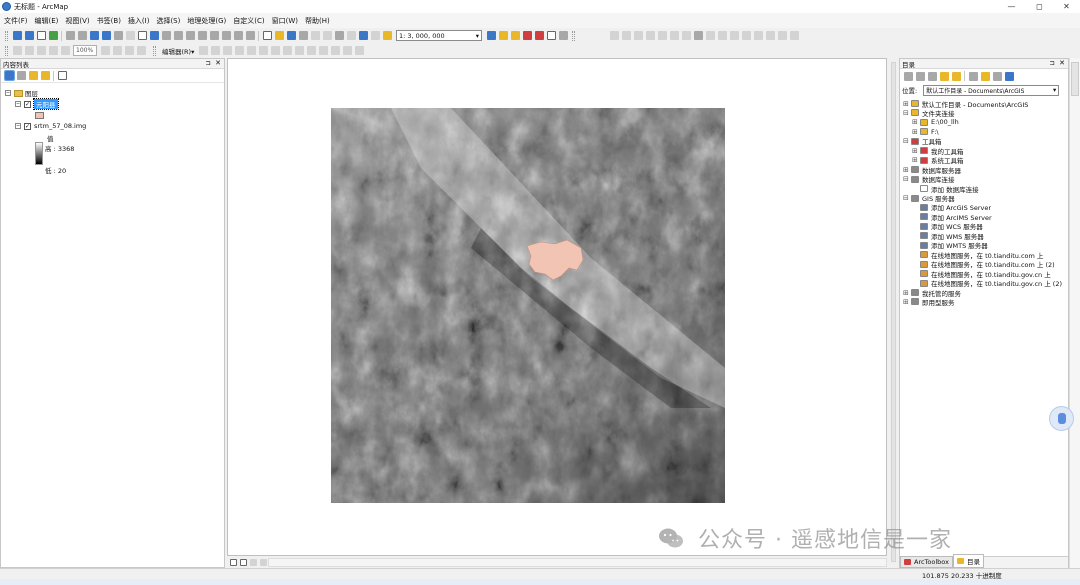 The height and width of the screenshot is (585, 1080). I want to click on split-tool-icon, so click(311, 50).